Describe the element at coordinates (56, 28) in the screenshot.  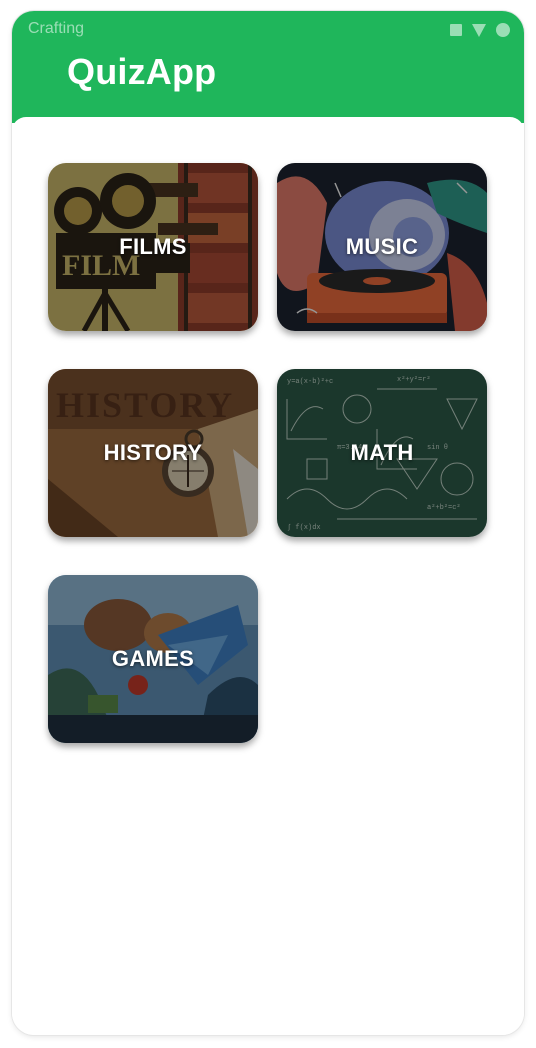
I see `status-app-label: Crafting` at that location.